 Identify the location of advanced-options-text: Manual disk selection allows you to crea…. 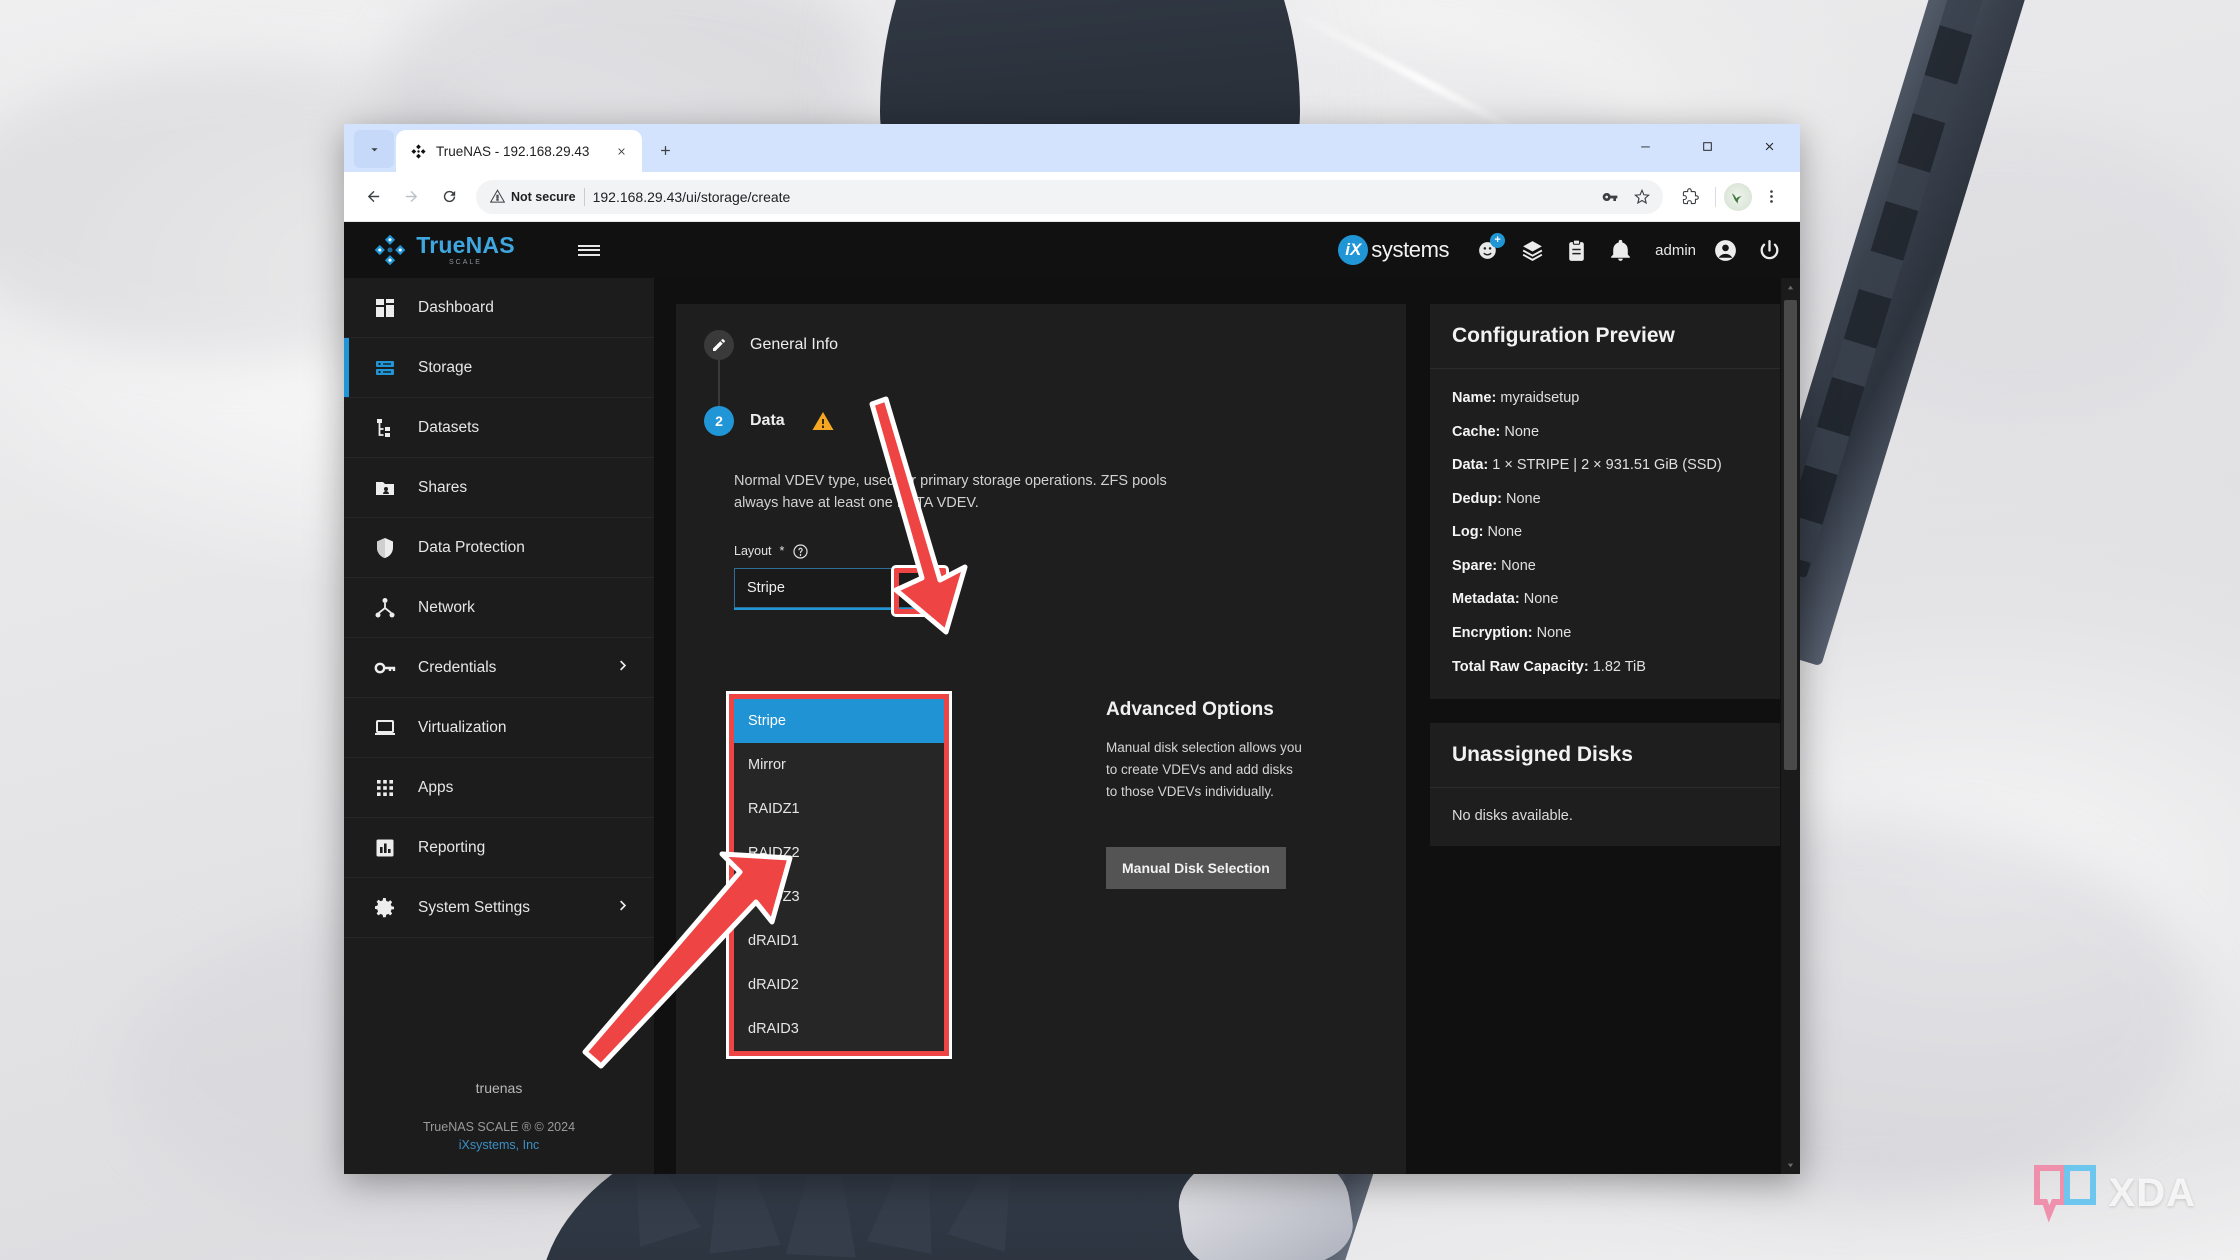
(1204, 769).